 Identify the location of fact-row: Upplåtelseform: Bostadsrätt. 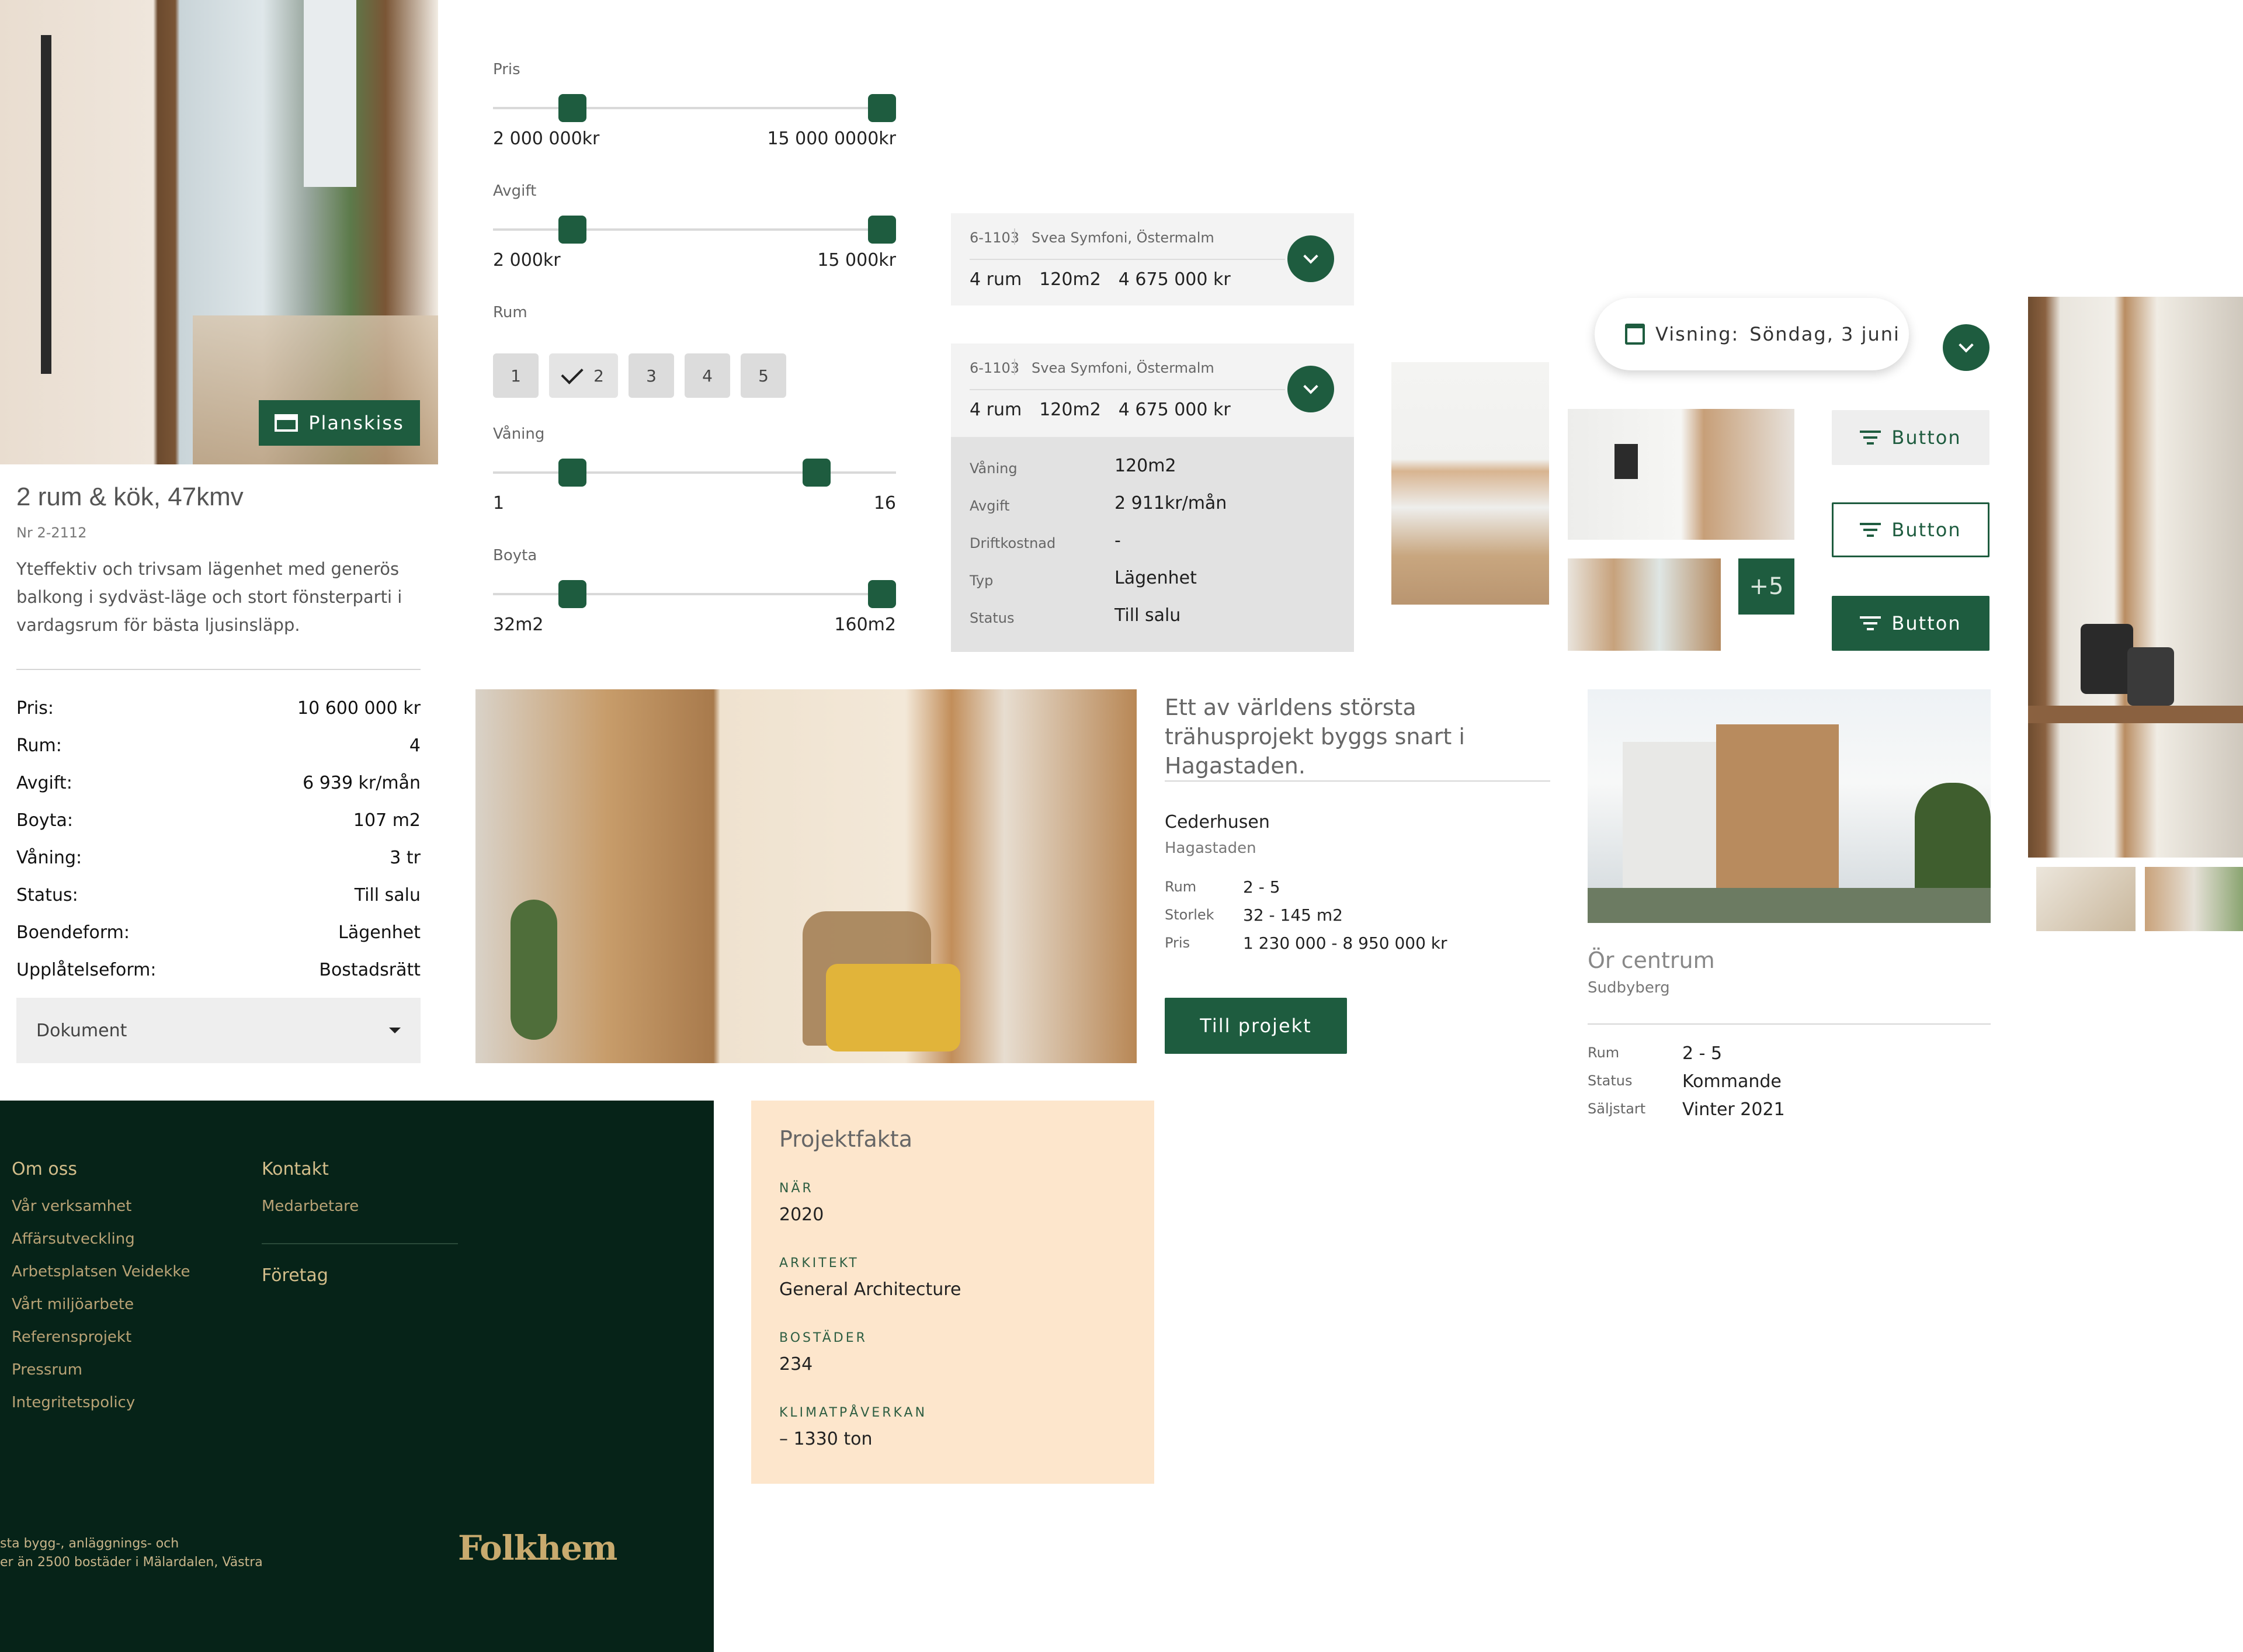
(219, 969).